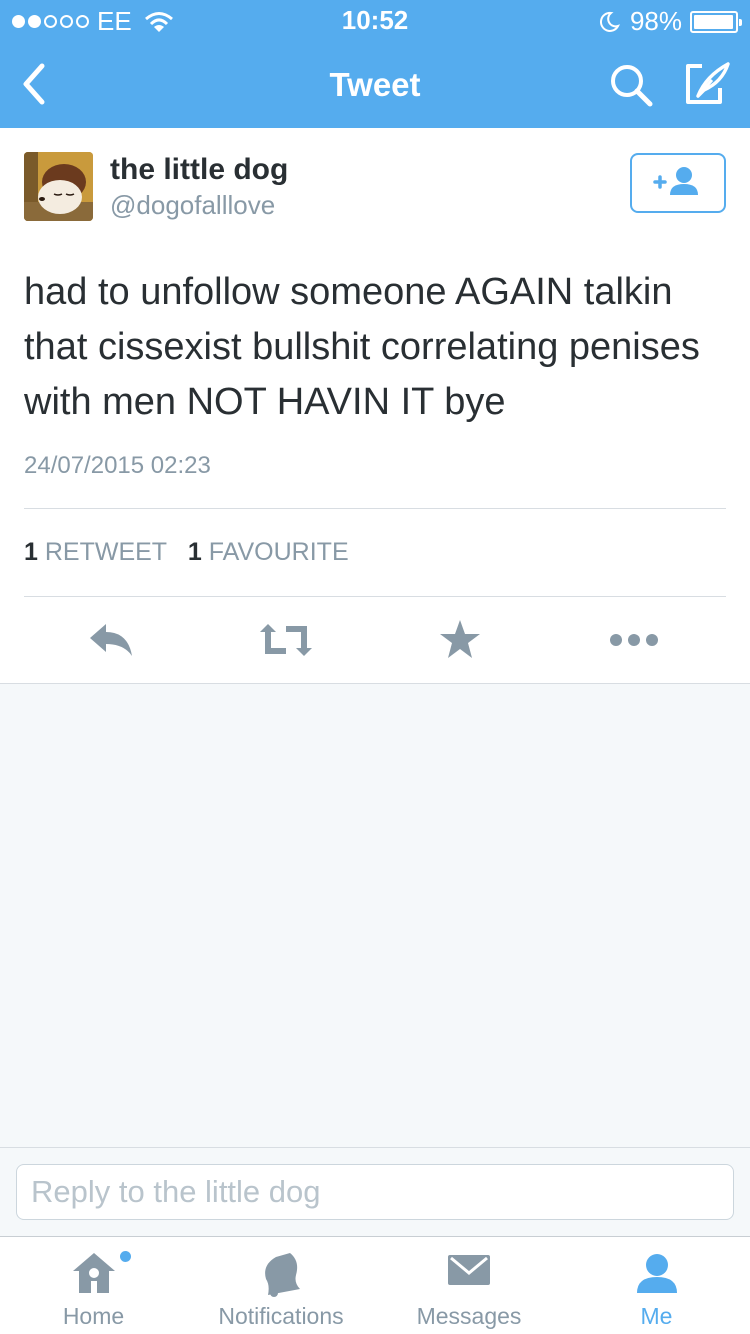 This screenshot has height=1334, width=750. I want to click on tab-home: Home, so click(93, 1285).